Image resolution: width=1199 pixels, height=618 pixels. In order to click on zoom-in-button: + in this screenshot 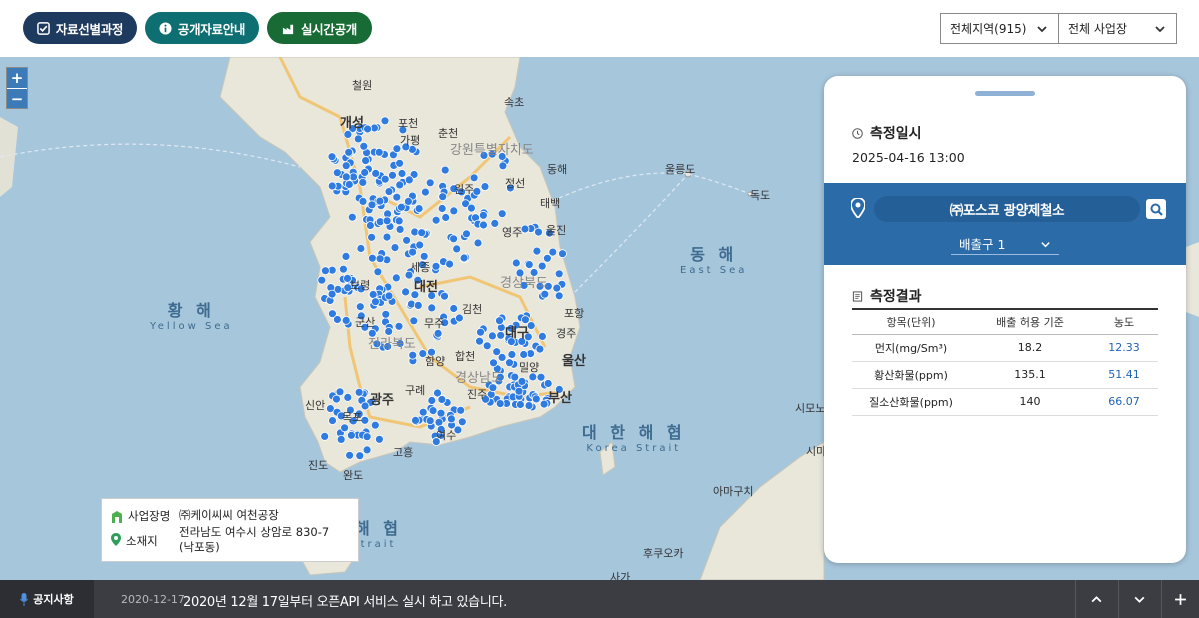, I will do `click(17, 78)`.